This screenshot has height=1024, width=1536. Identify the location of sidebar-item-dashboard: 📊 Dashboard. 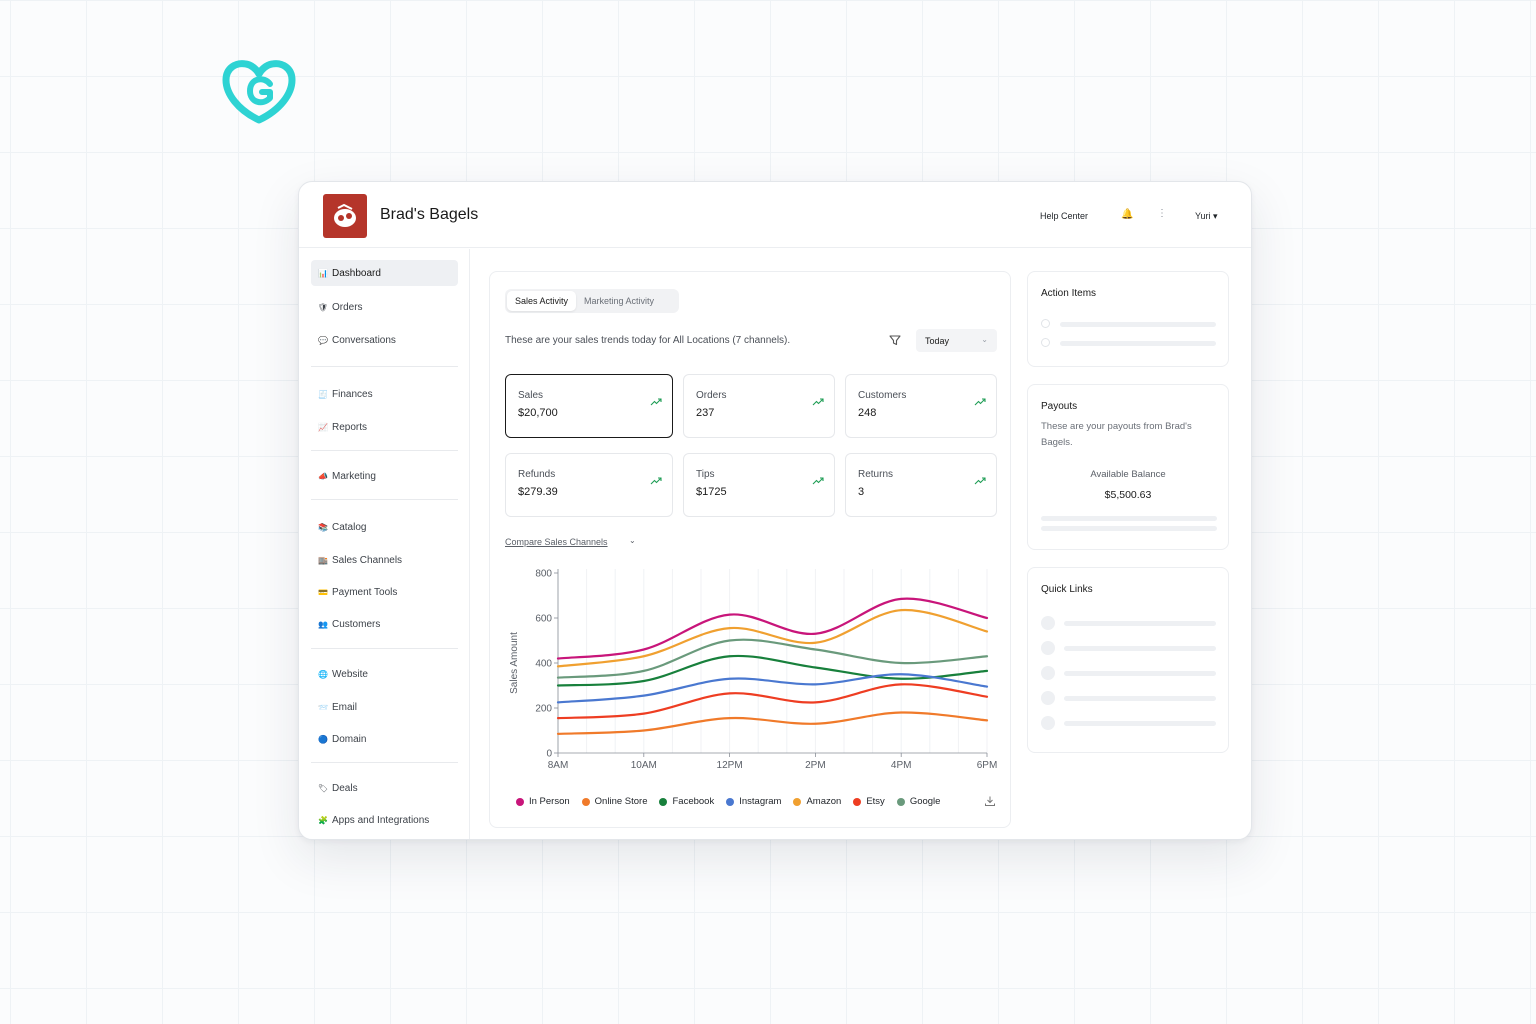
(384, 273).